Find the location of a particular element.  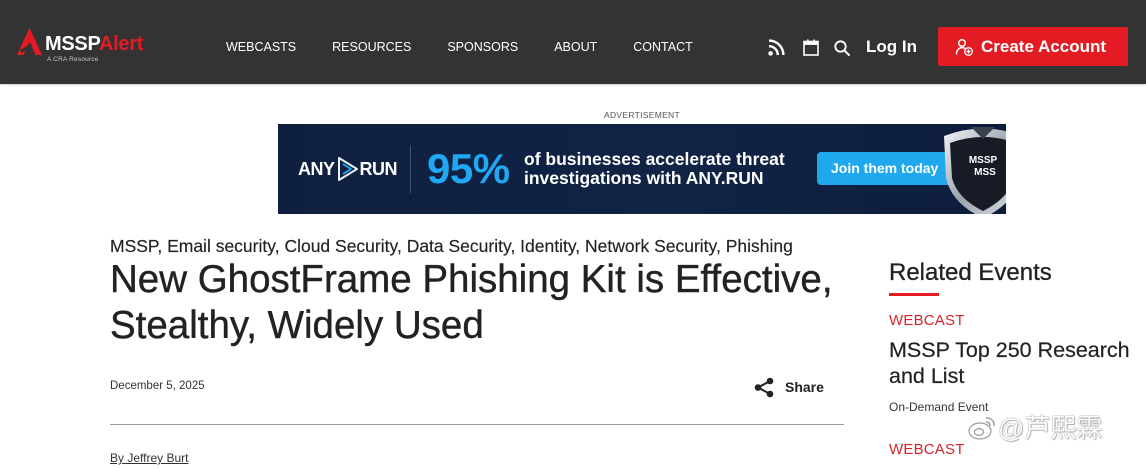

search-icon-graphic is located at coordinates (842, 48).